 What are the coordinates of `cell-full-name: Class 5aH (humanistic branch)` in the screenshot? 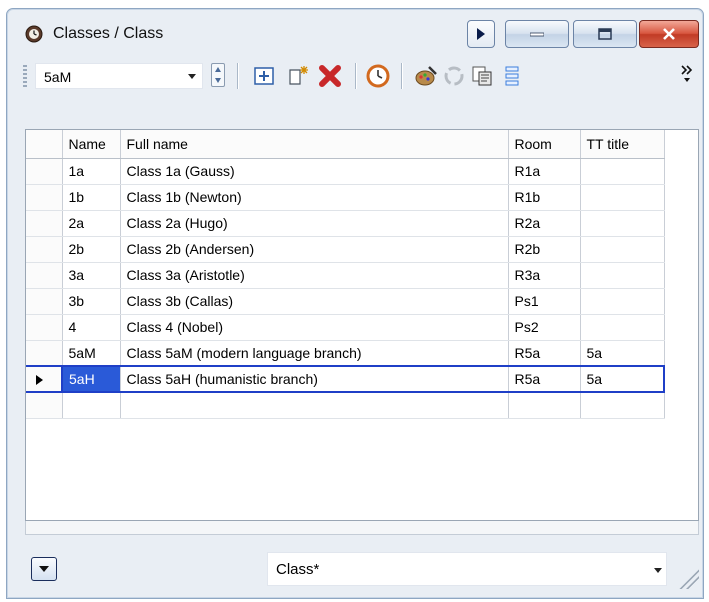 It's located at (314, 379).